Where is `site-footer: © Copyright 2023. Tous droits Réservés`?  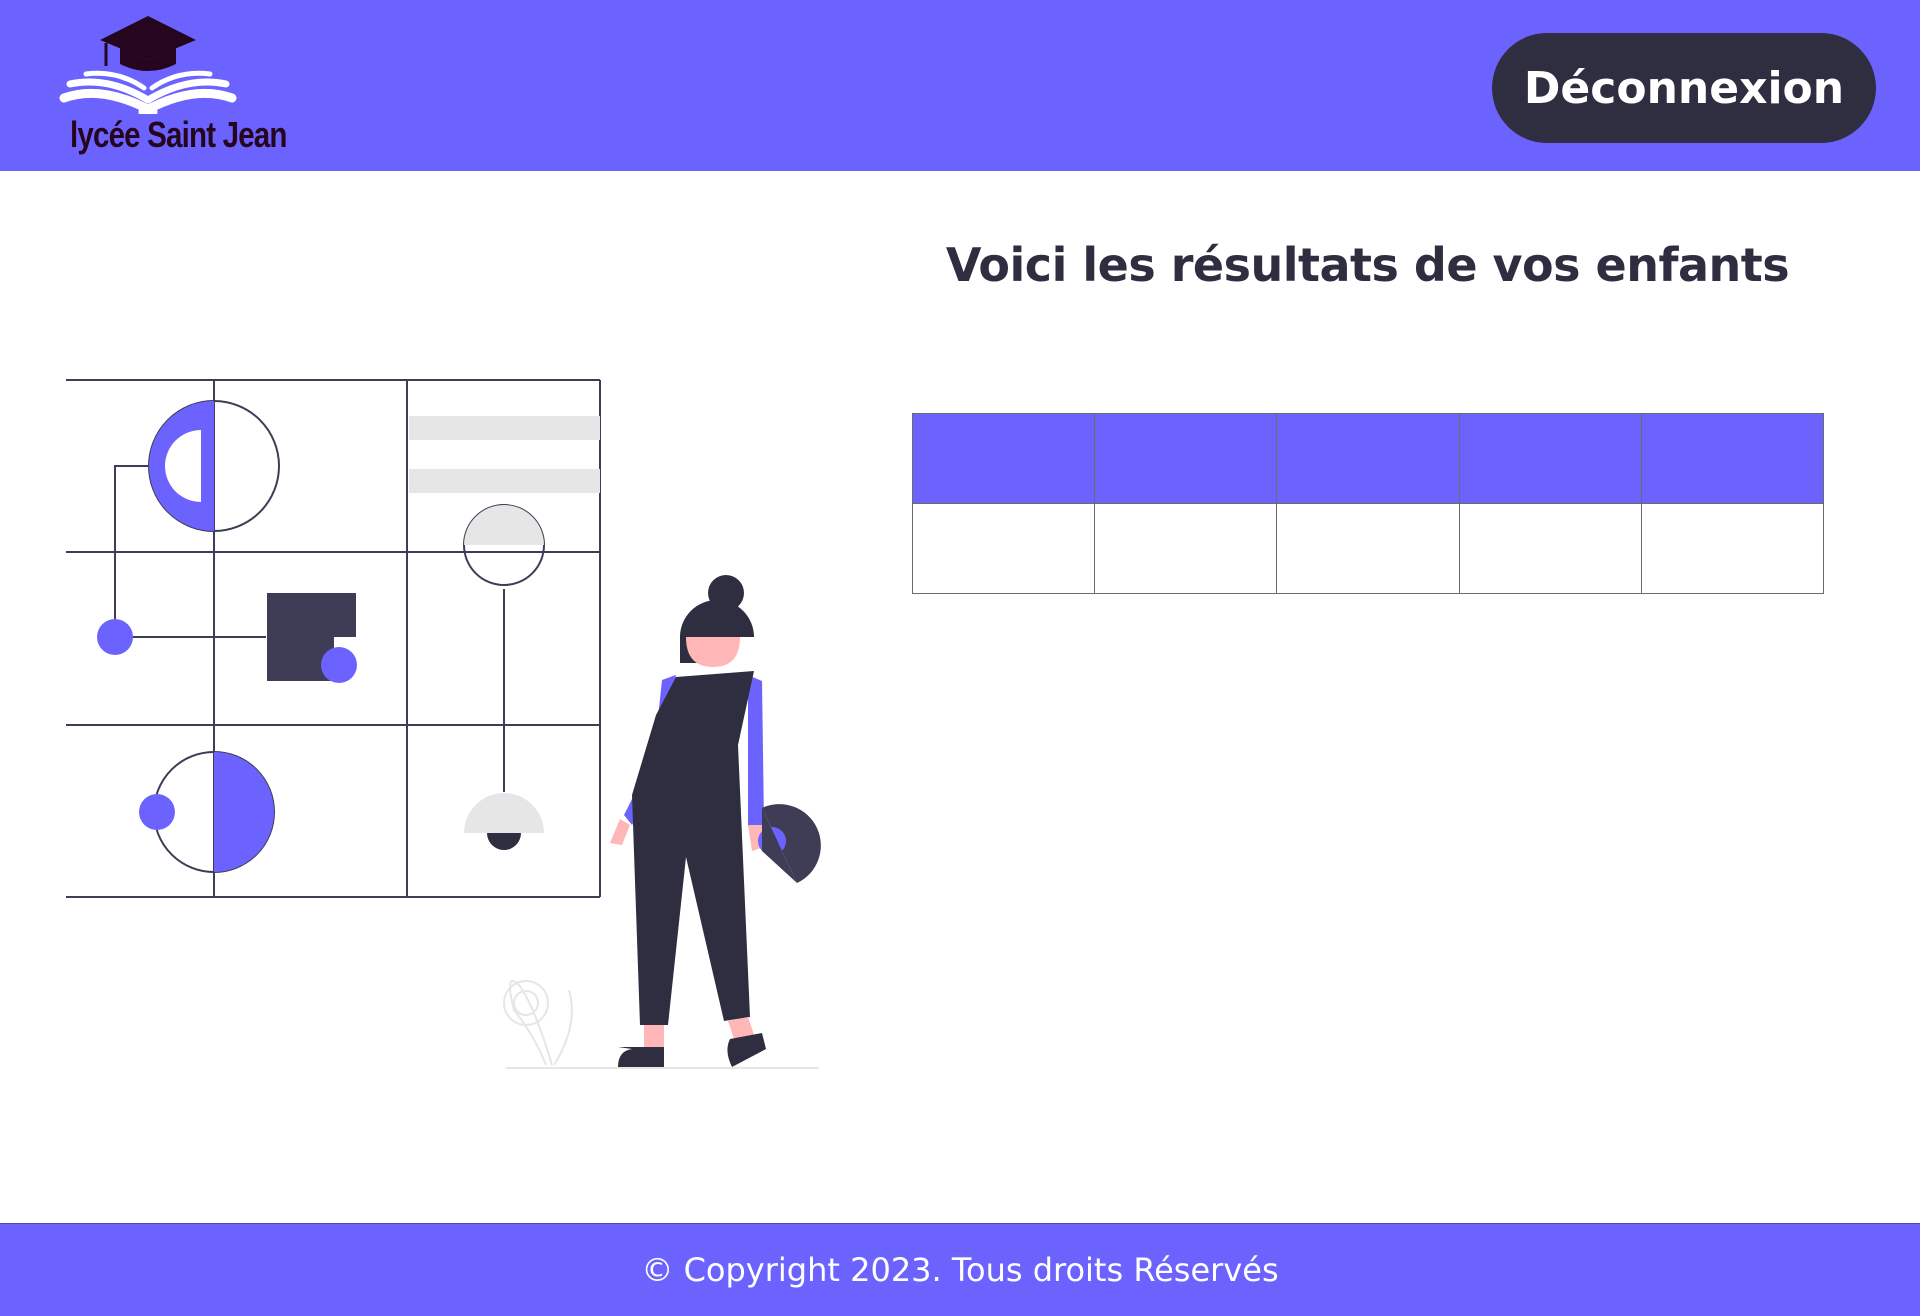 site-footer: © Copyright 2023. Tous droits Réservés is located at coordinates (960, 1269).